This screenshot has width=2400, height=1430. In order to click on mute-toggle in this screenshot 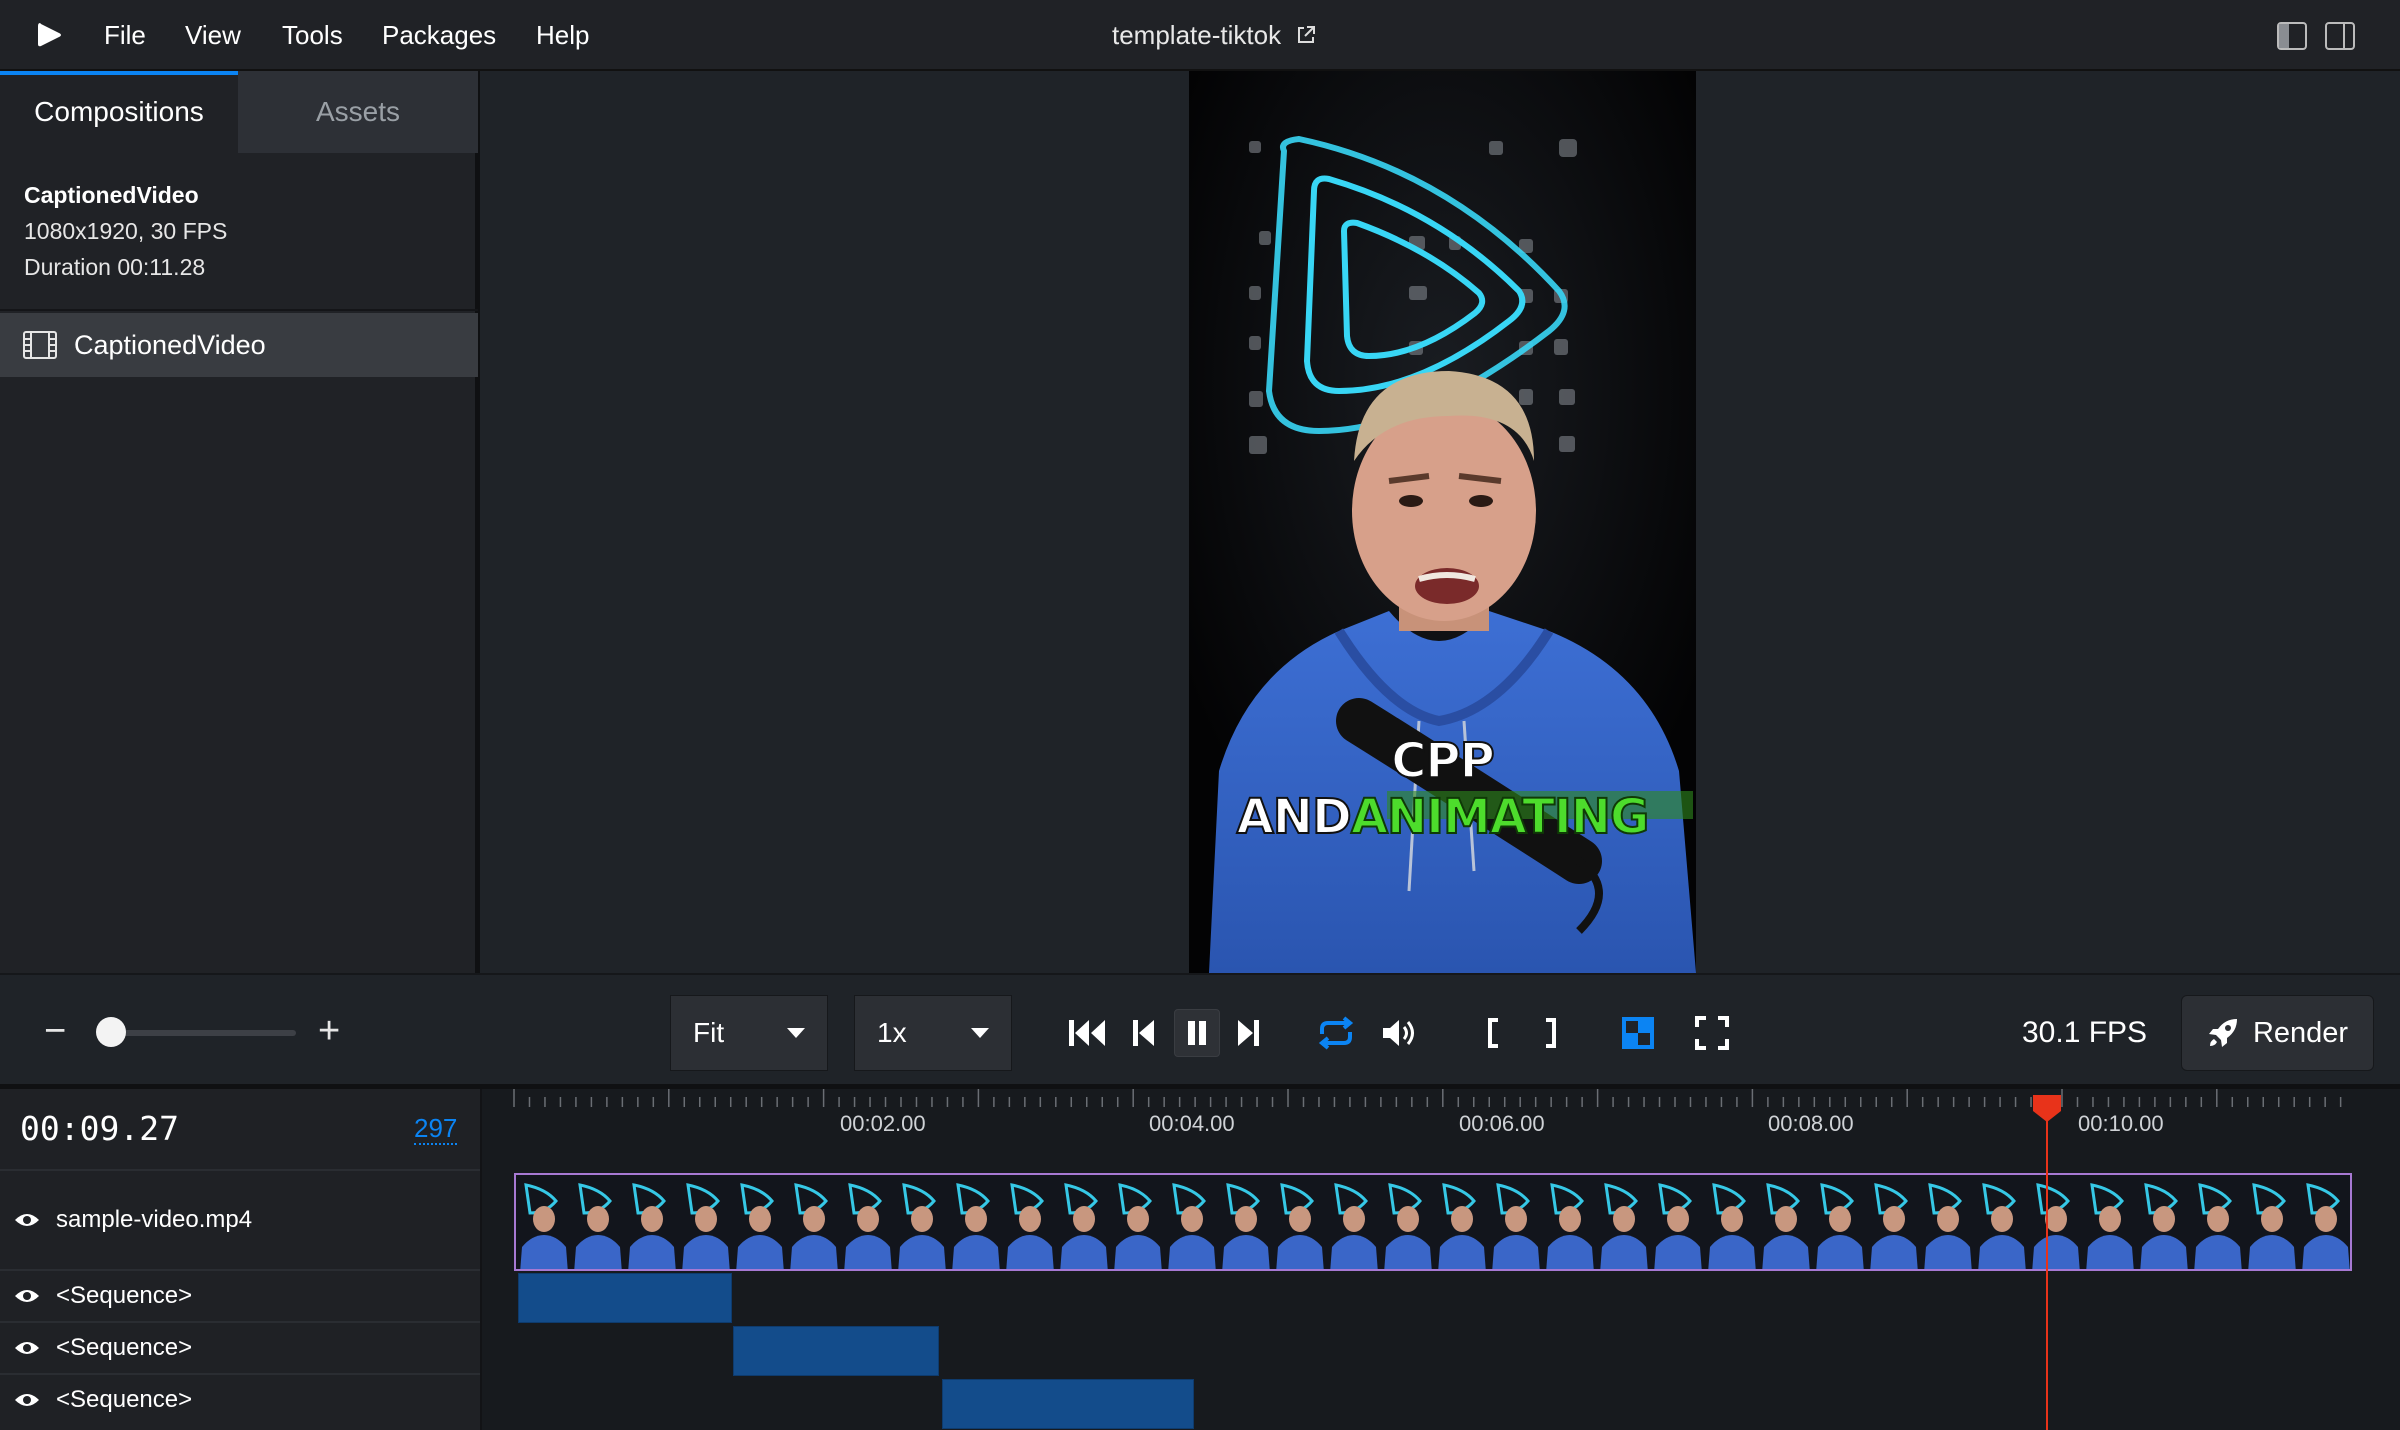, I will do `click(1400, 1033)`.